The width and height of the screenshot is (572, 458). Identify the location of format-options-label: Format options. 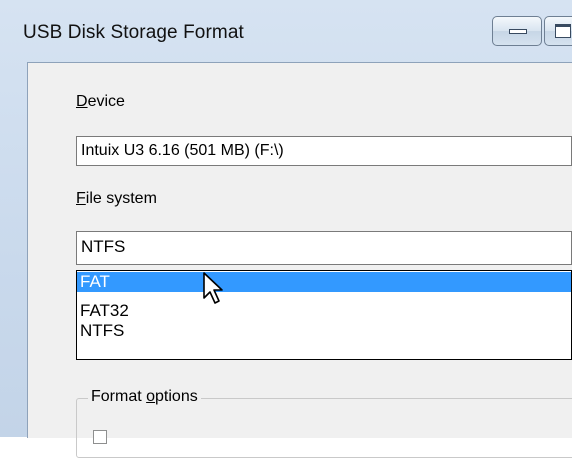
(144, 397).